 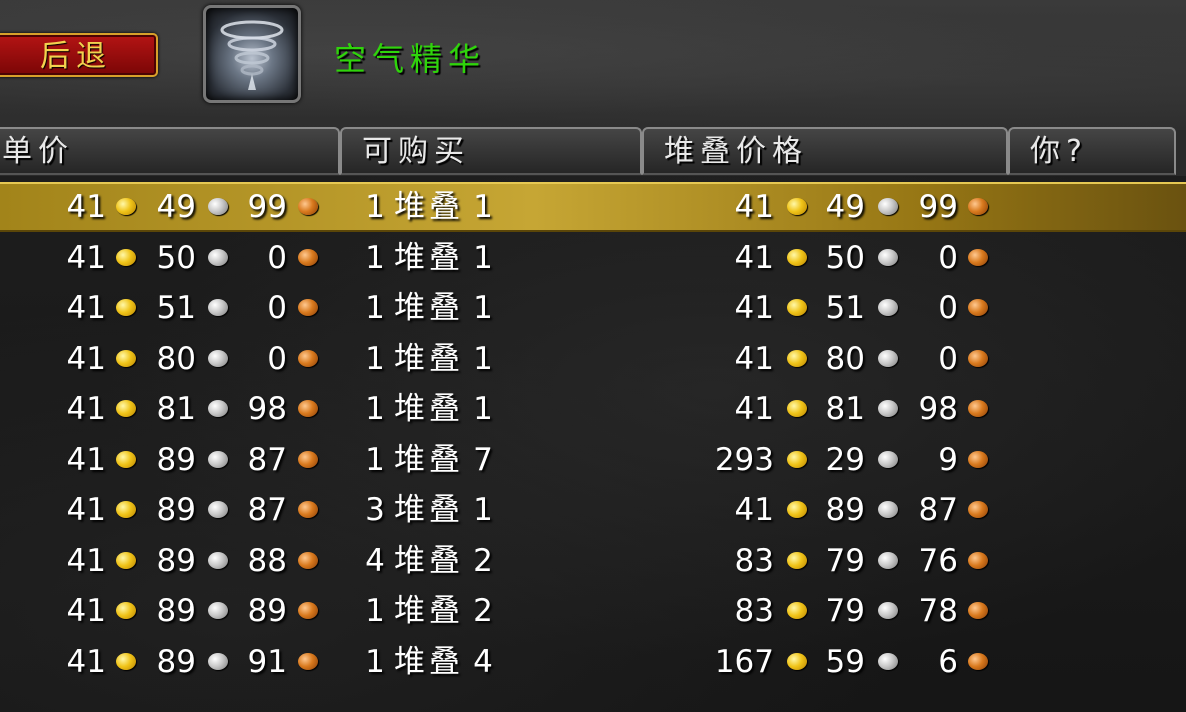 I want to click on listing-row: 41 81 98 1 堆叠 1 41 81 98, so click(x=593, y=409).